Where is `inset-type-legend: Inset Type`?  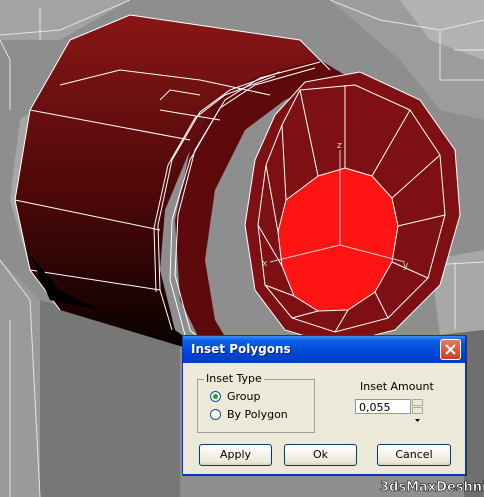 inset-type-legend: Inset Type is located at coordinates (234, 378).